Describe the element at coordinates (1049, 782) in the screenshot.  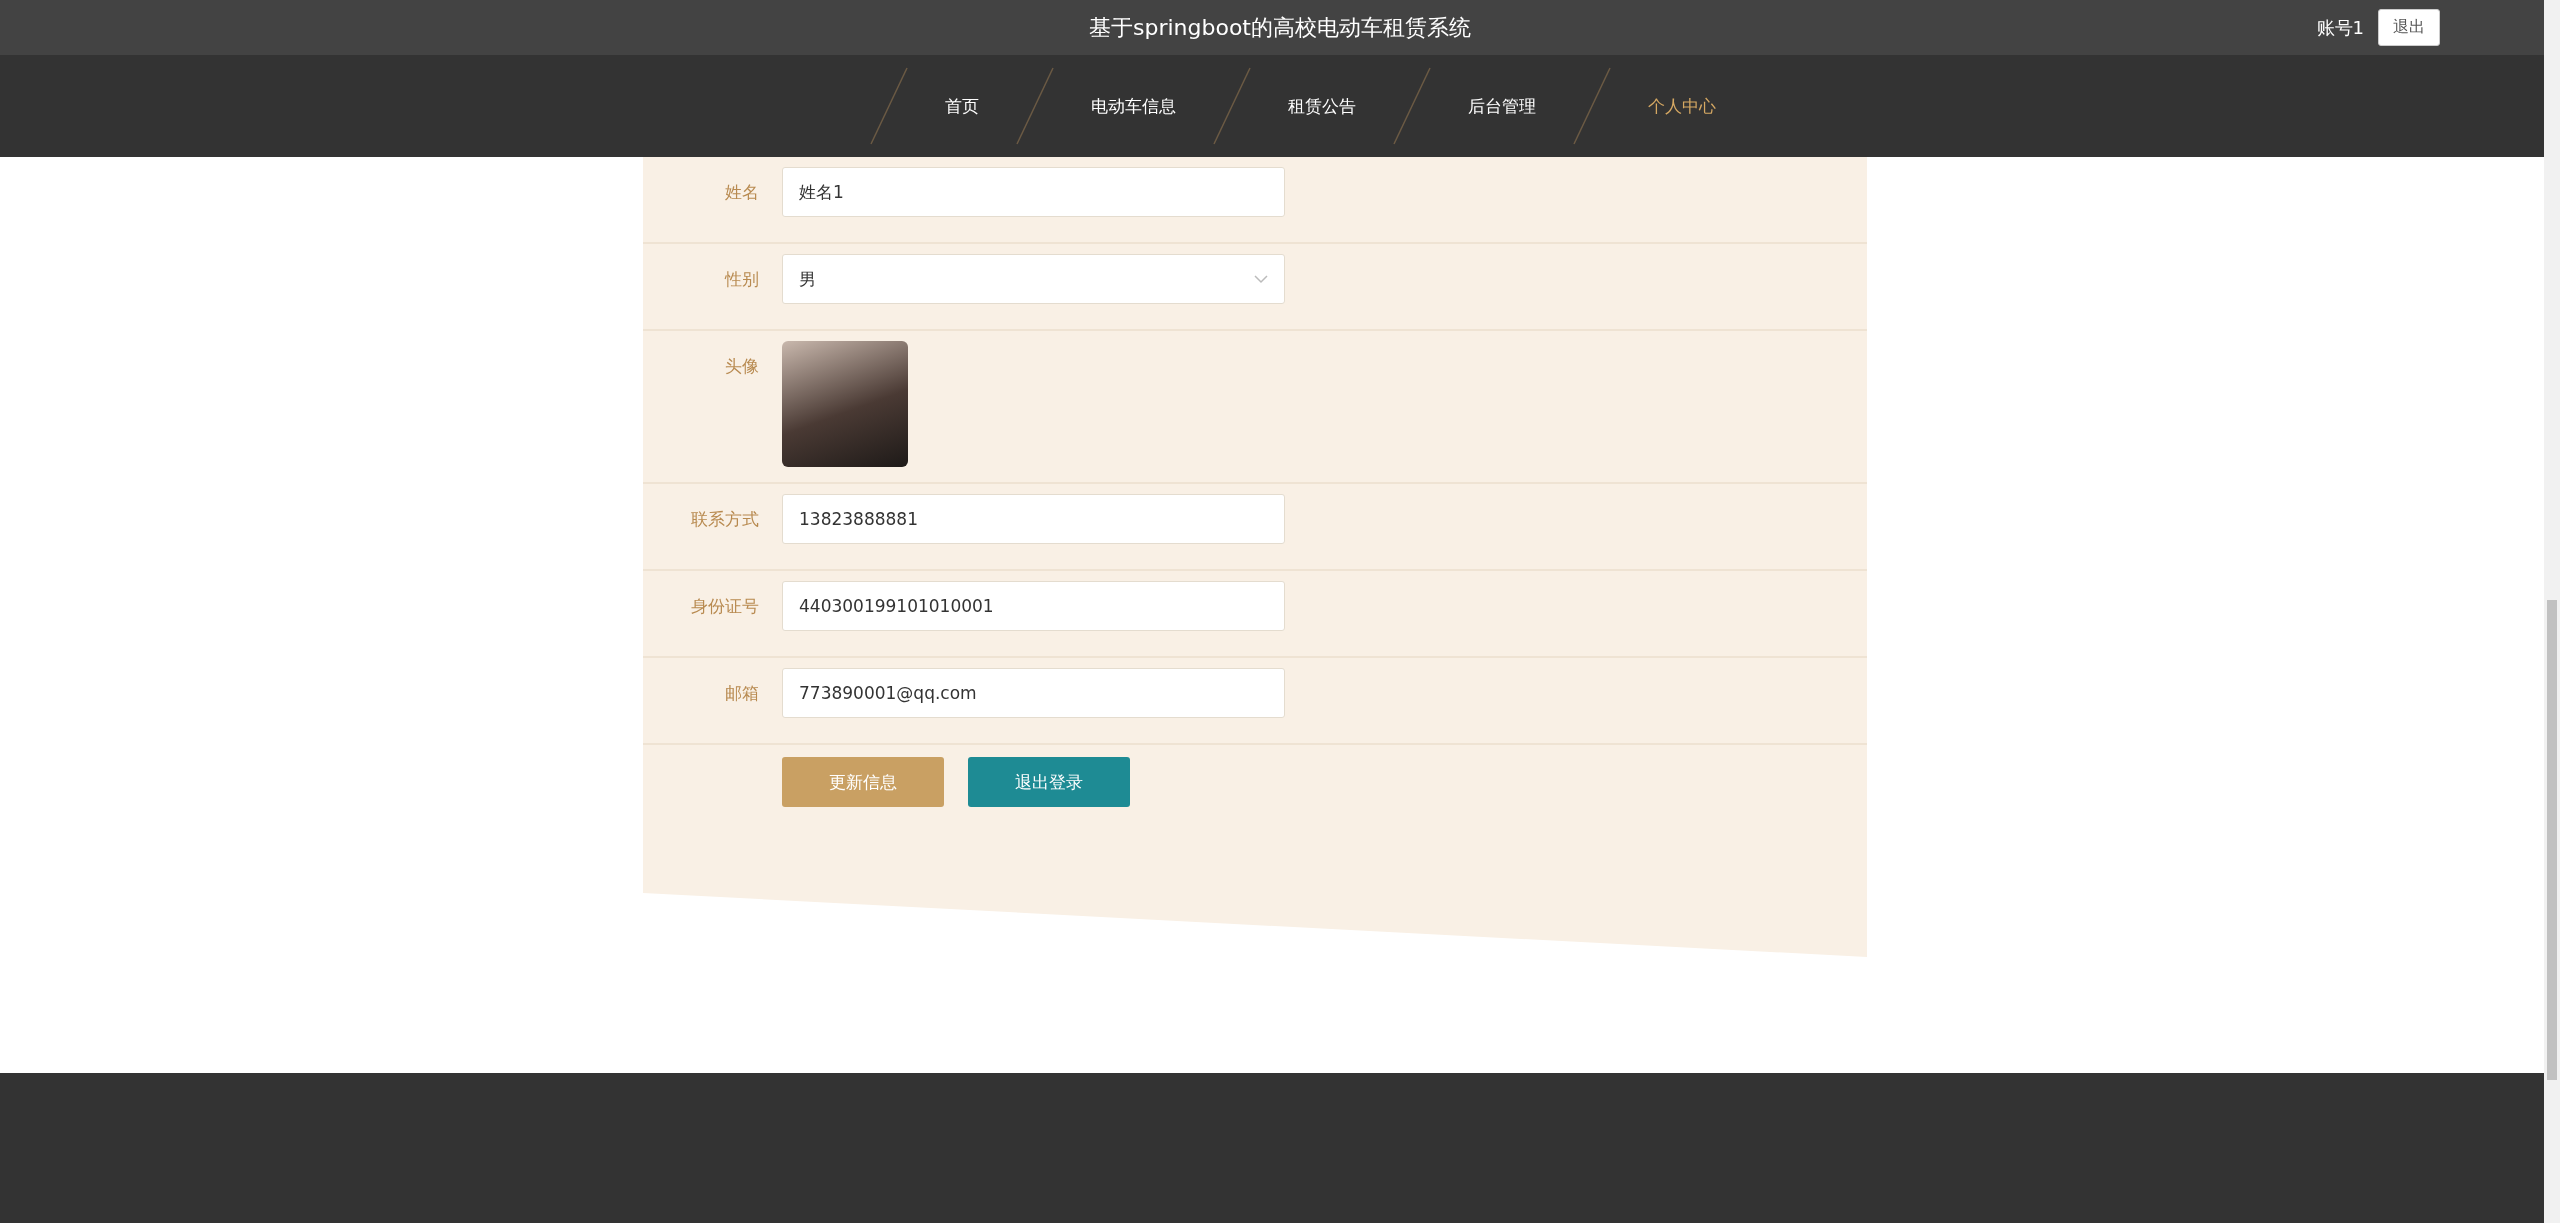
I see `logout-button: 退出登录` at that location.